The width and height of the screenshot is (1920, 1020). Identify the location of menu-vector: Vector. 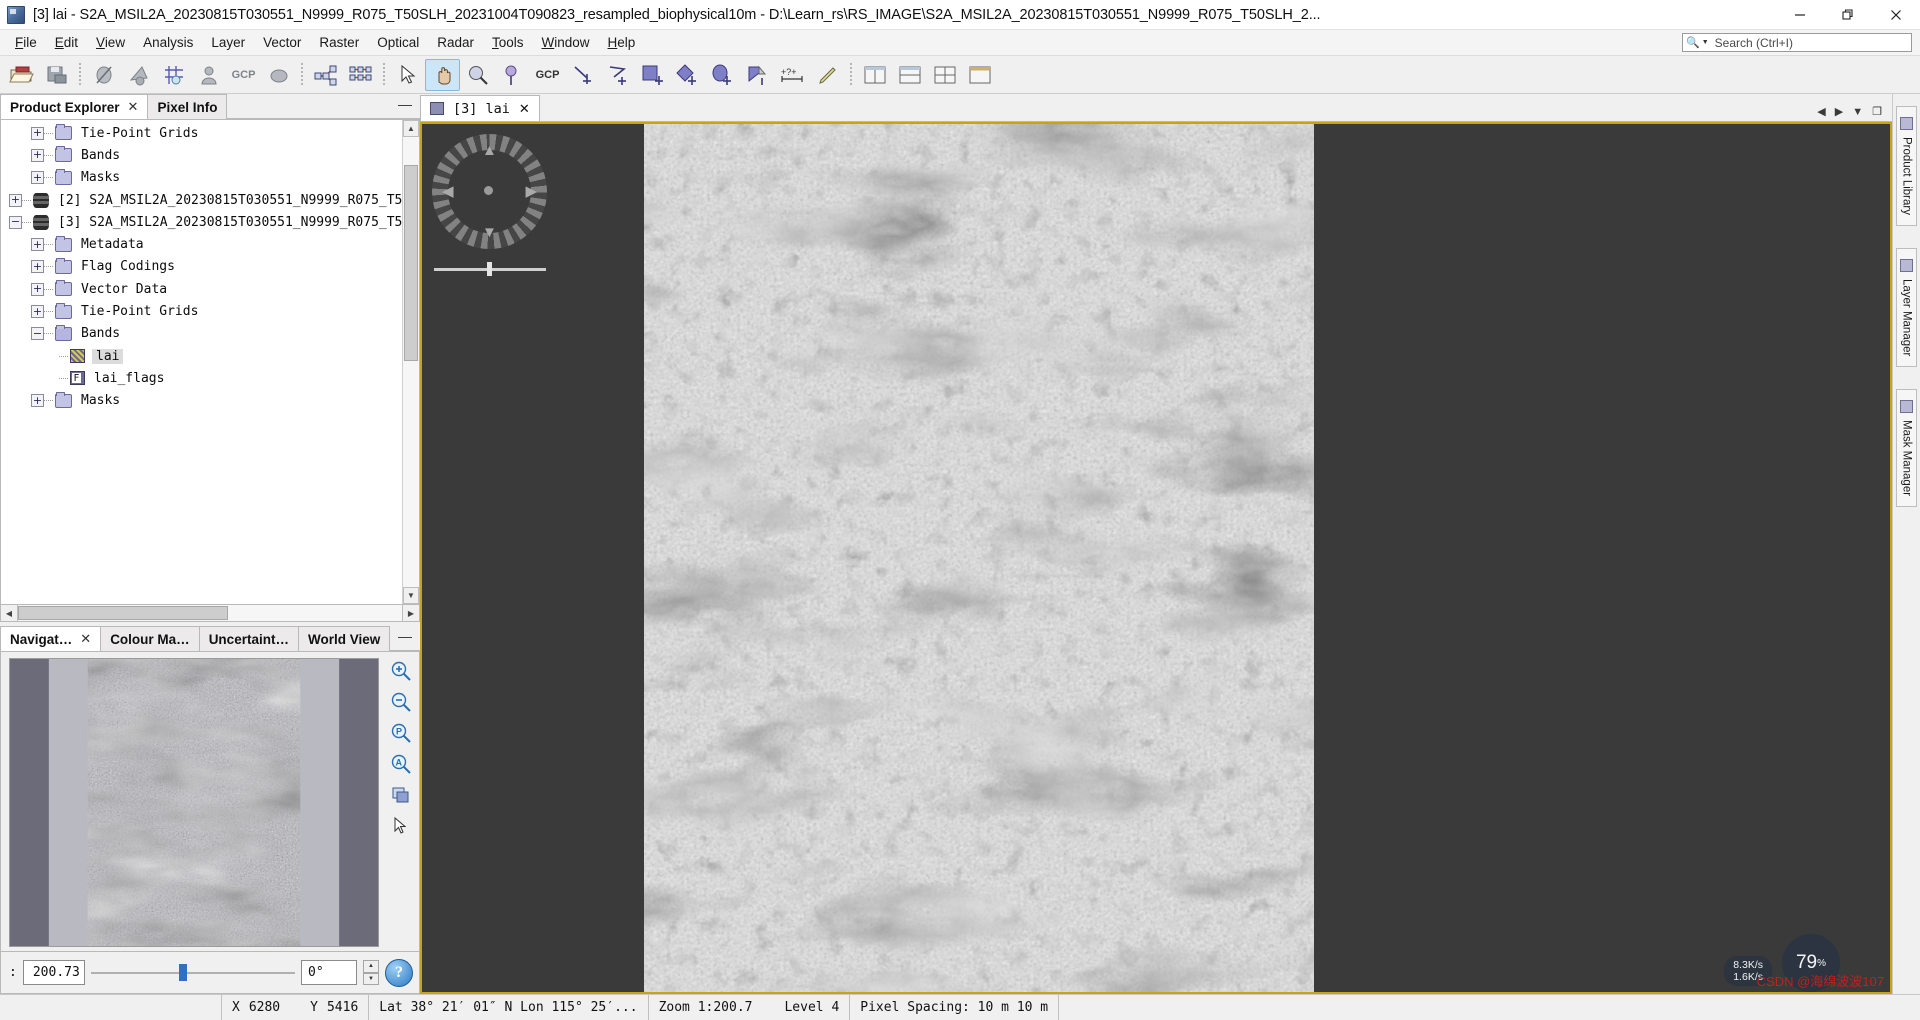
(282, 42).